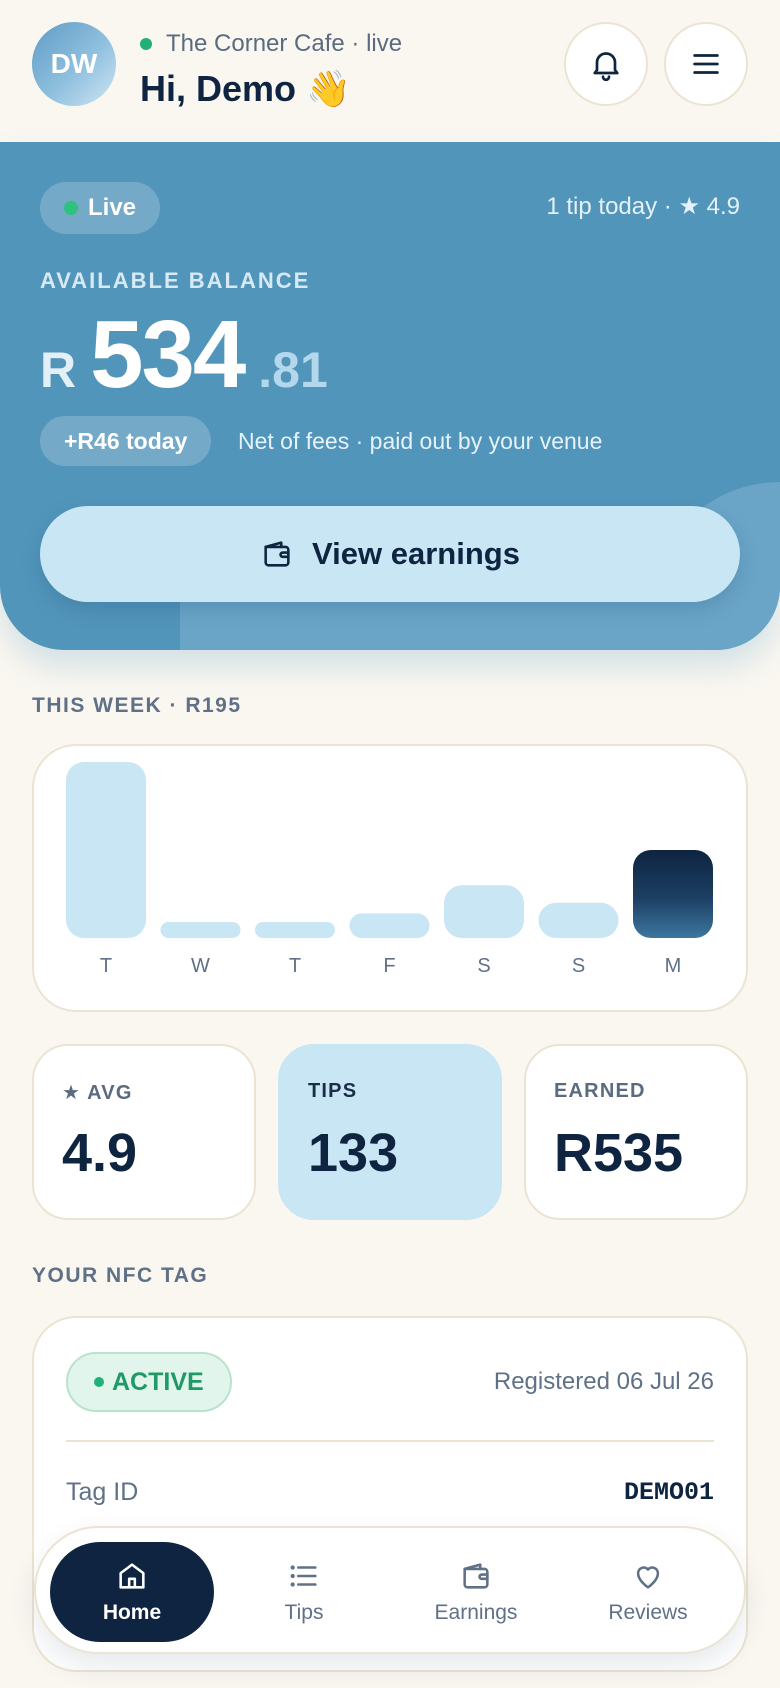  Describe the element at coordinates (200, 966) in the screenshot. I see `chart-day-label: W` at that location.